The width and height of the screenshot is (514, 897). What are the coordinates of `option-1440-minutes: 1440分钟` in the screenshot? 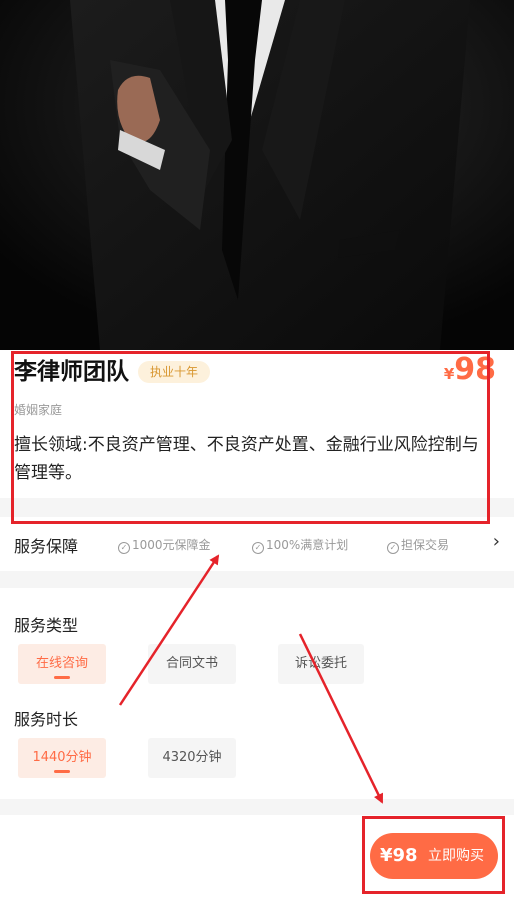 It's located at (62, 758).